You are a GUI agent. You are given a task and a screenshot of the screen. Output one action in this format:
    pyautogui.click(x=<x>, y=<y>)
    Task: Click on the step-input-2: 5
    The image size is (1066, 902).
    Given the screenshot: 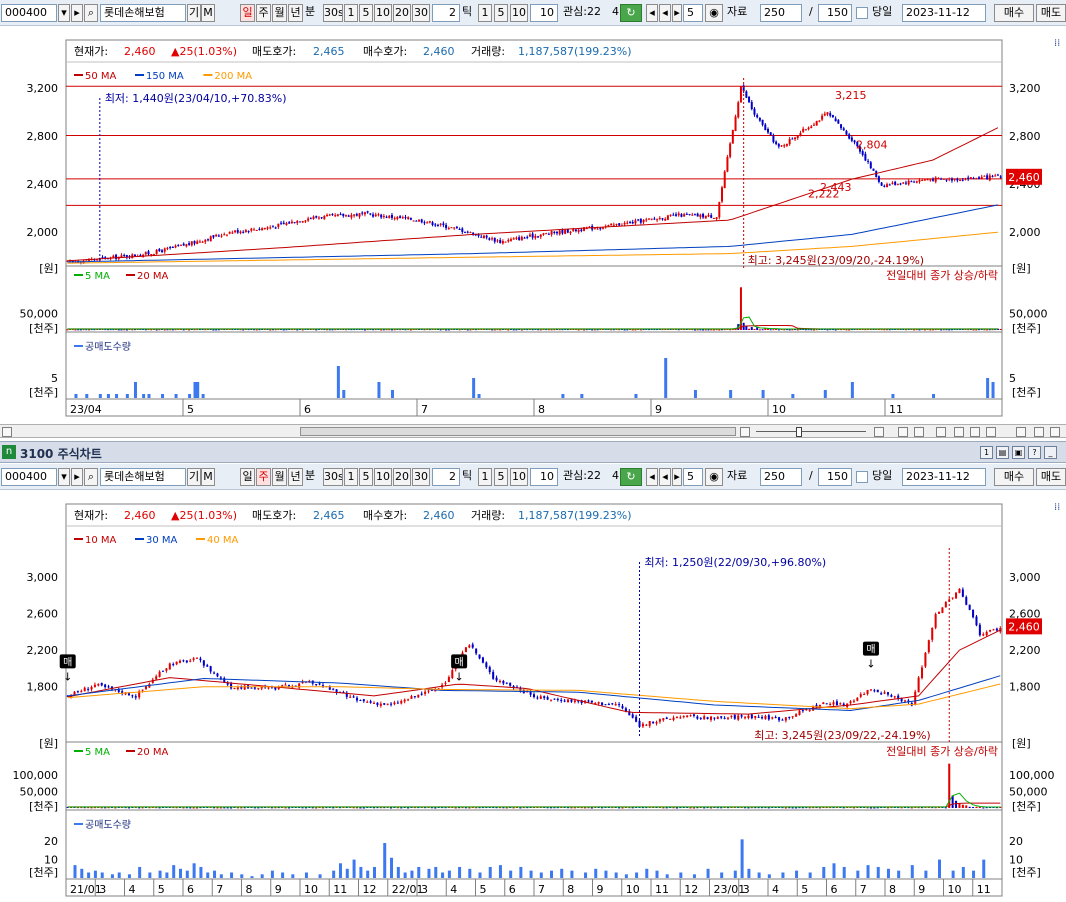 What is the action you would take?
    pyautogui.click(x=693, y=477)
    